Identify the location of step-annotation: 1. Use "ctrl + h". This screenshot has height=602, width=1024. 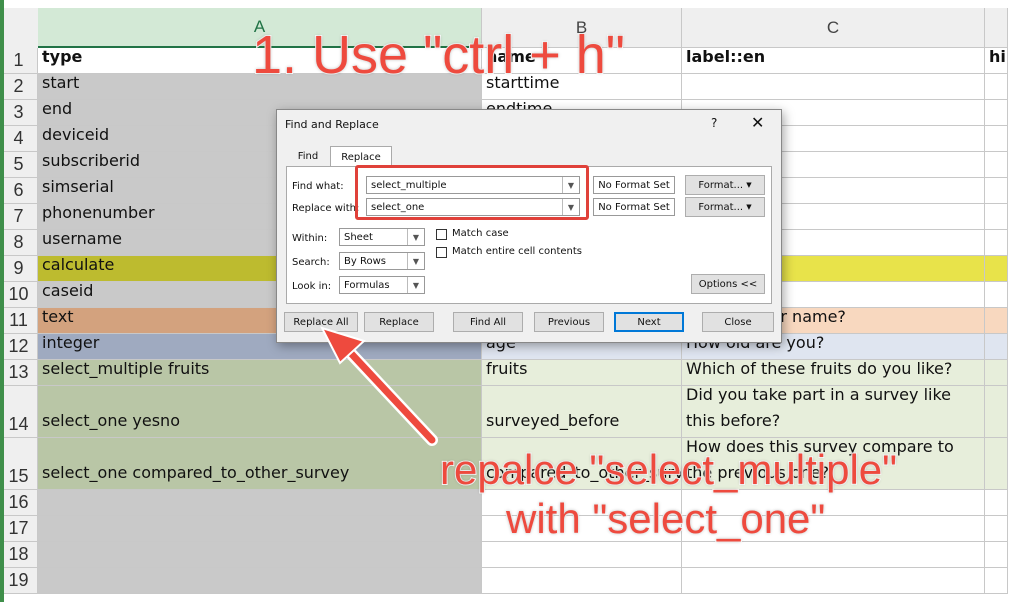
(438, 55).